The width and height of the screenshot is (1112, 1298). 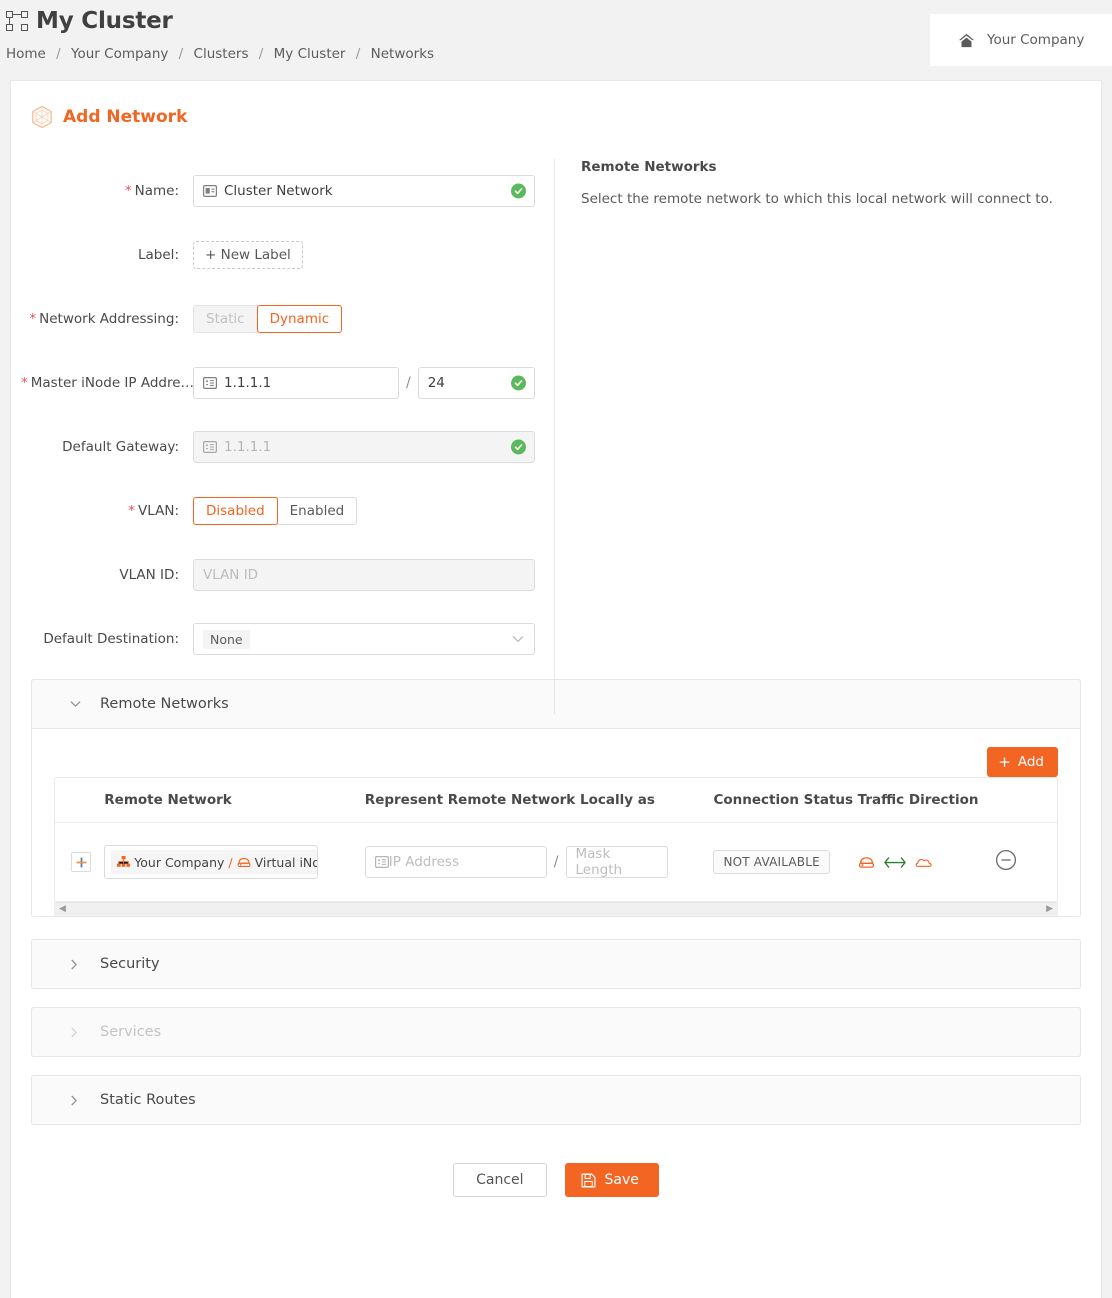 I want to click on expand-row-button, so click(x=81, y=862).